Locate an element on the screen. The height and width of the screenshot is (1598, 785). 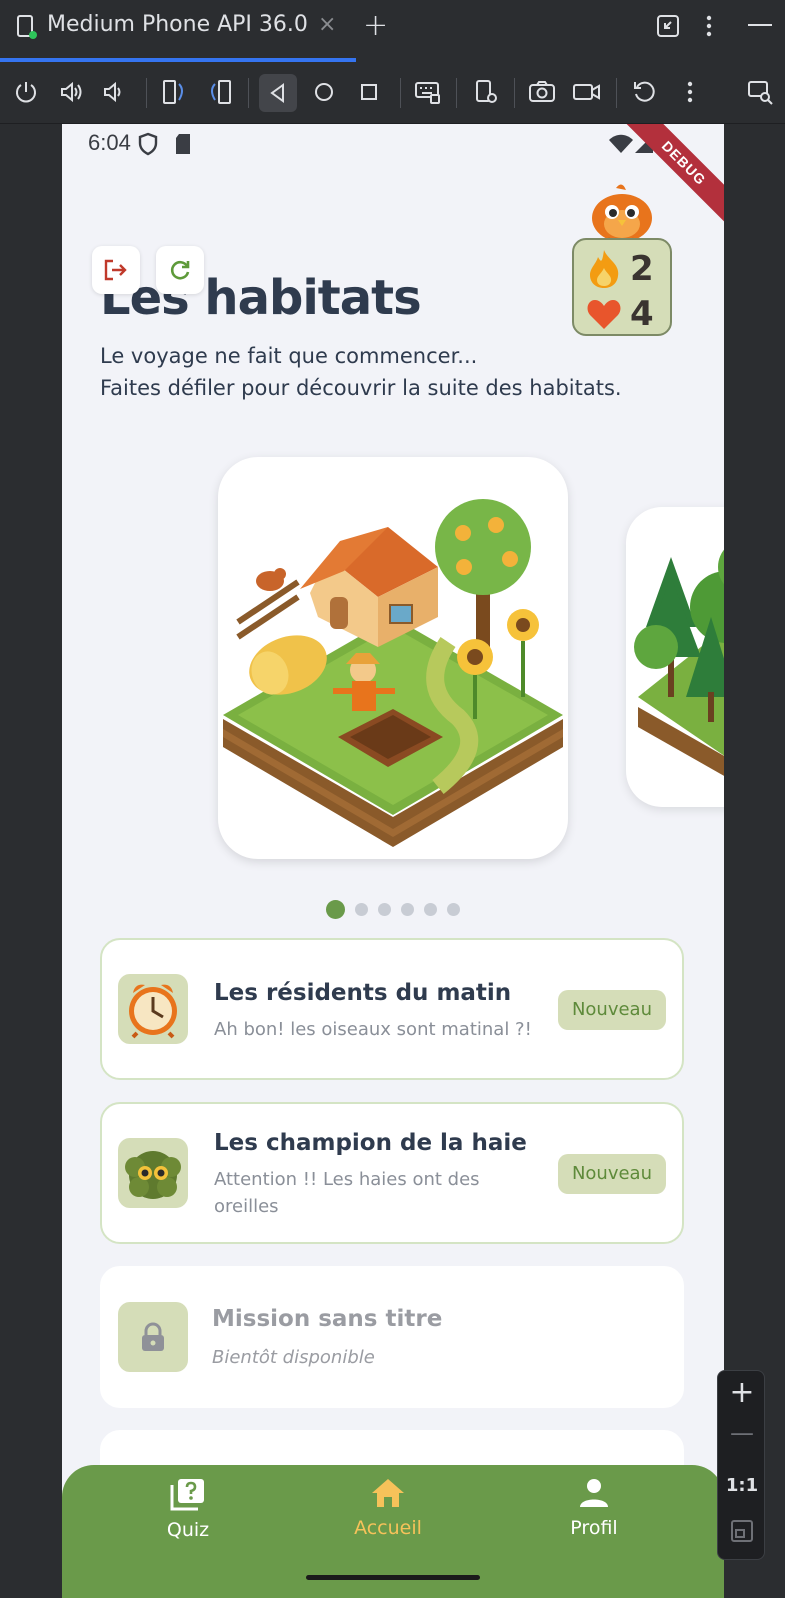
owl-hedge-icon is located at coordinates (153, 1173).